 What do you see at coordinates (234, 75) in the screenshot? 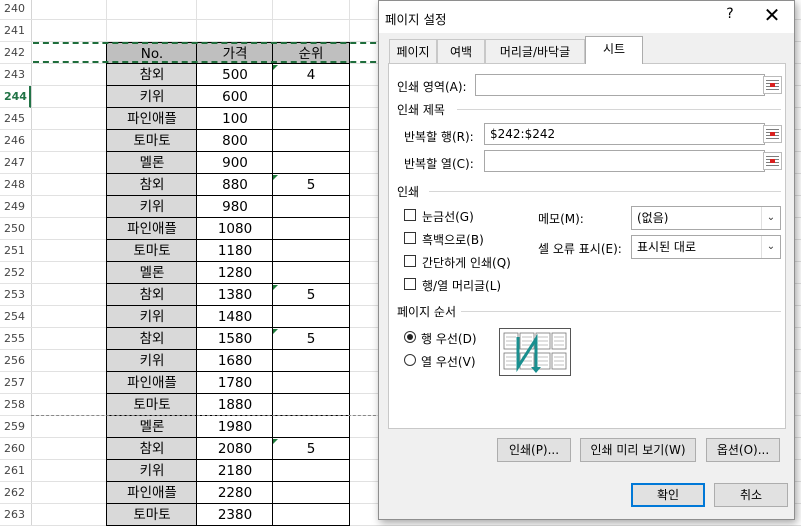
I see `price-cell: 500` at bounding box center [234, 75].